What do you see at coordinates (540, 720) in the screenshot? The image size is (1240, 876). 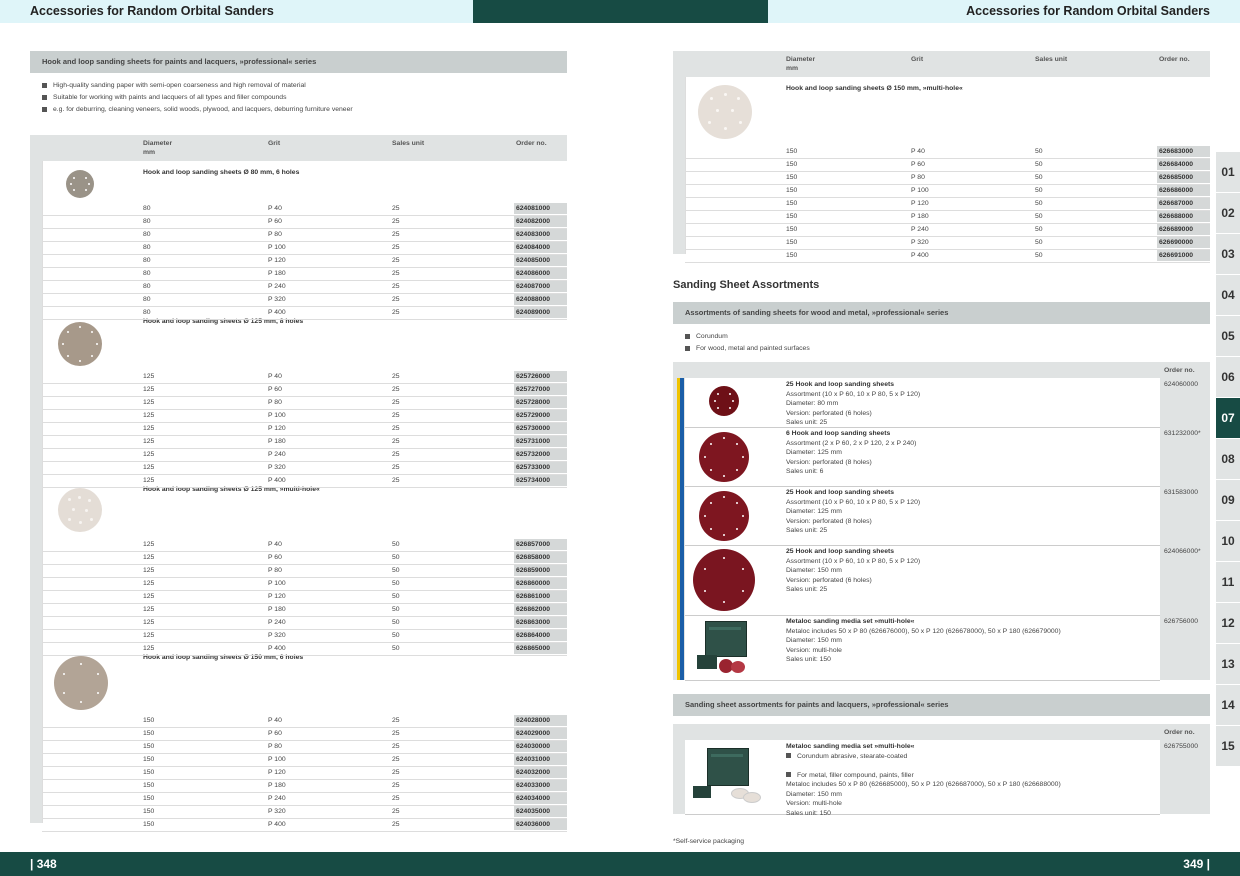 I see `cell-order-no: 624028000` at bounding box center [540, 720].